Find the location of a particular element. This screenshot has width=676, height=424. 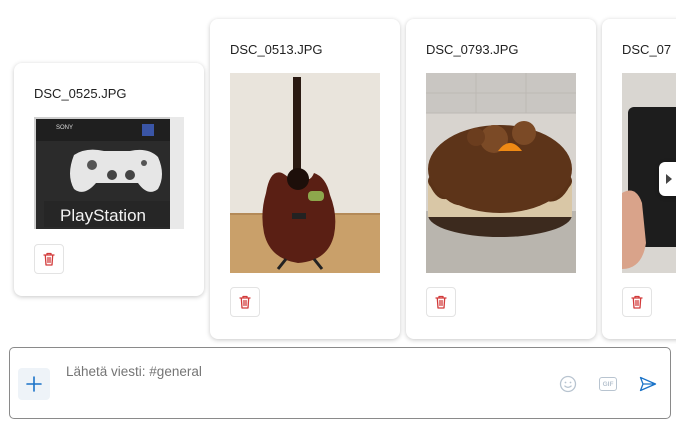

attachment-filename: DSC_07 is located at coordinates (647, 49).